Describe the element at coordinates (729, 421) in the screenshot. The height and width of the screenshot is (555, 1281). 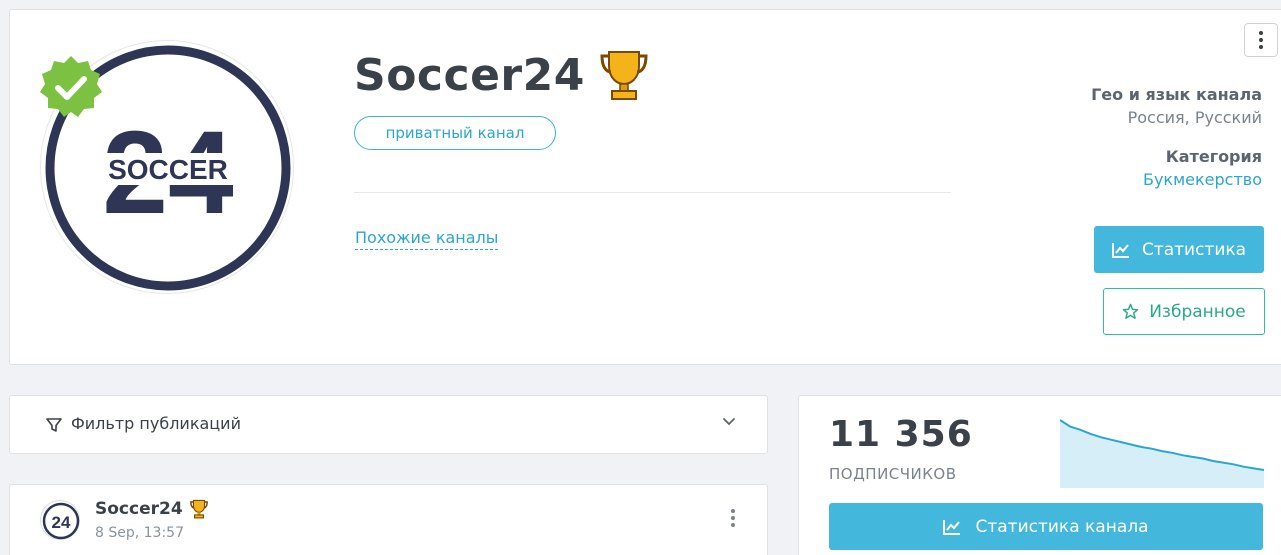
I see `chevron-down-icon` at that location.